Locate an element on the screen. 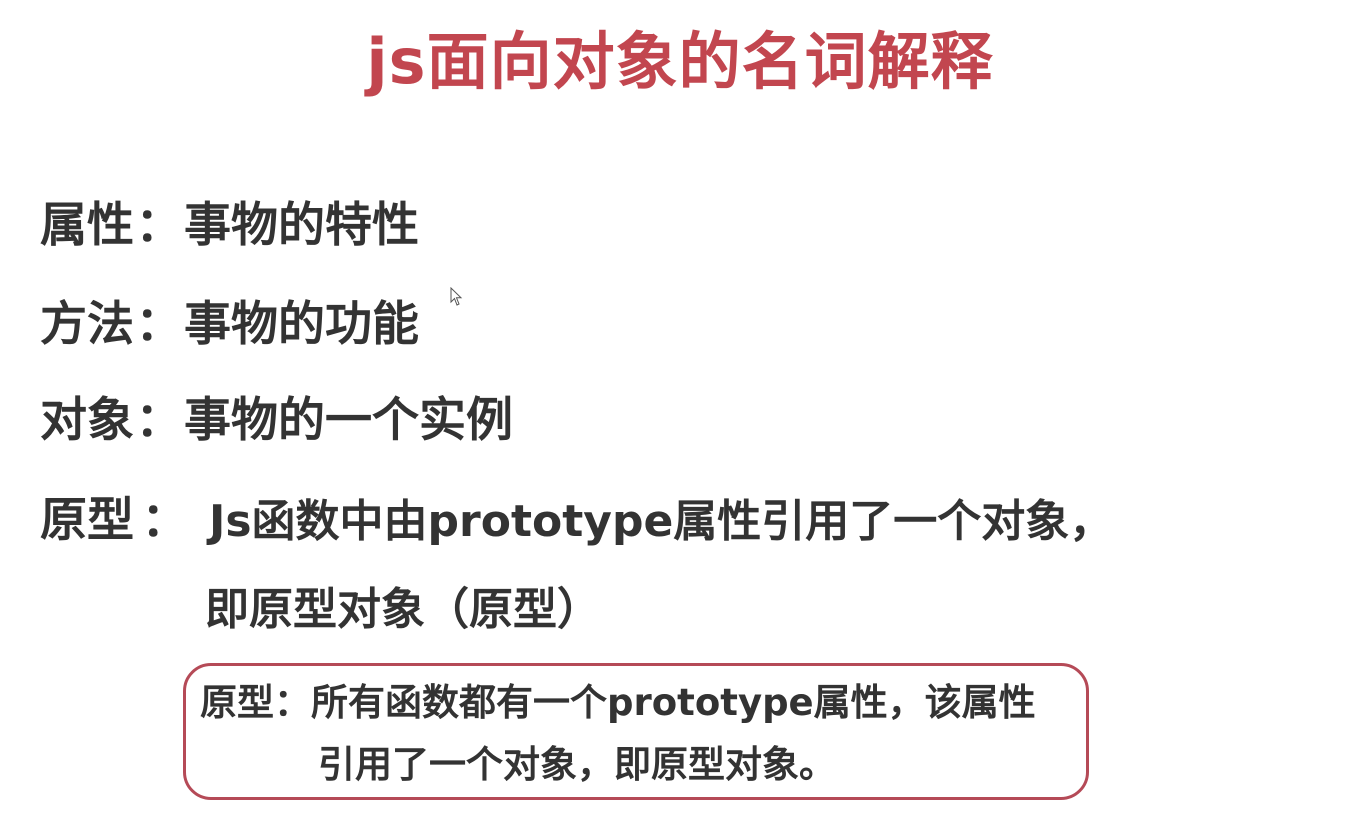 Image resolution: width=1360 pixels, height=821 pixels. term-row-attribute: 属性：事物的特性 is located at coordinates (229, 226).